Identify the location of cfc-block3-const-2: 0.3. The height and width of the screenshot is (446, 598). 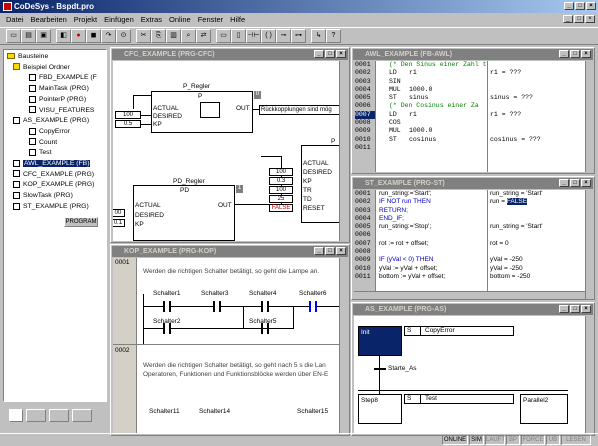
(281, 181).